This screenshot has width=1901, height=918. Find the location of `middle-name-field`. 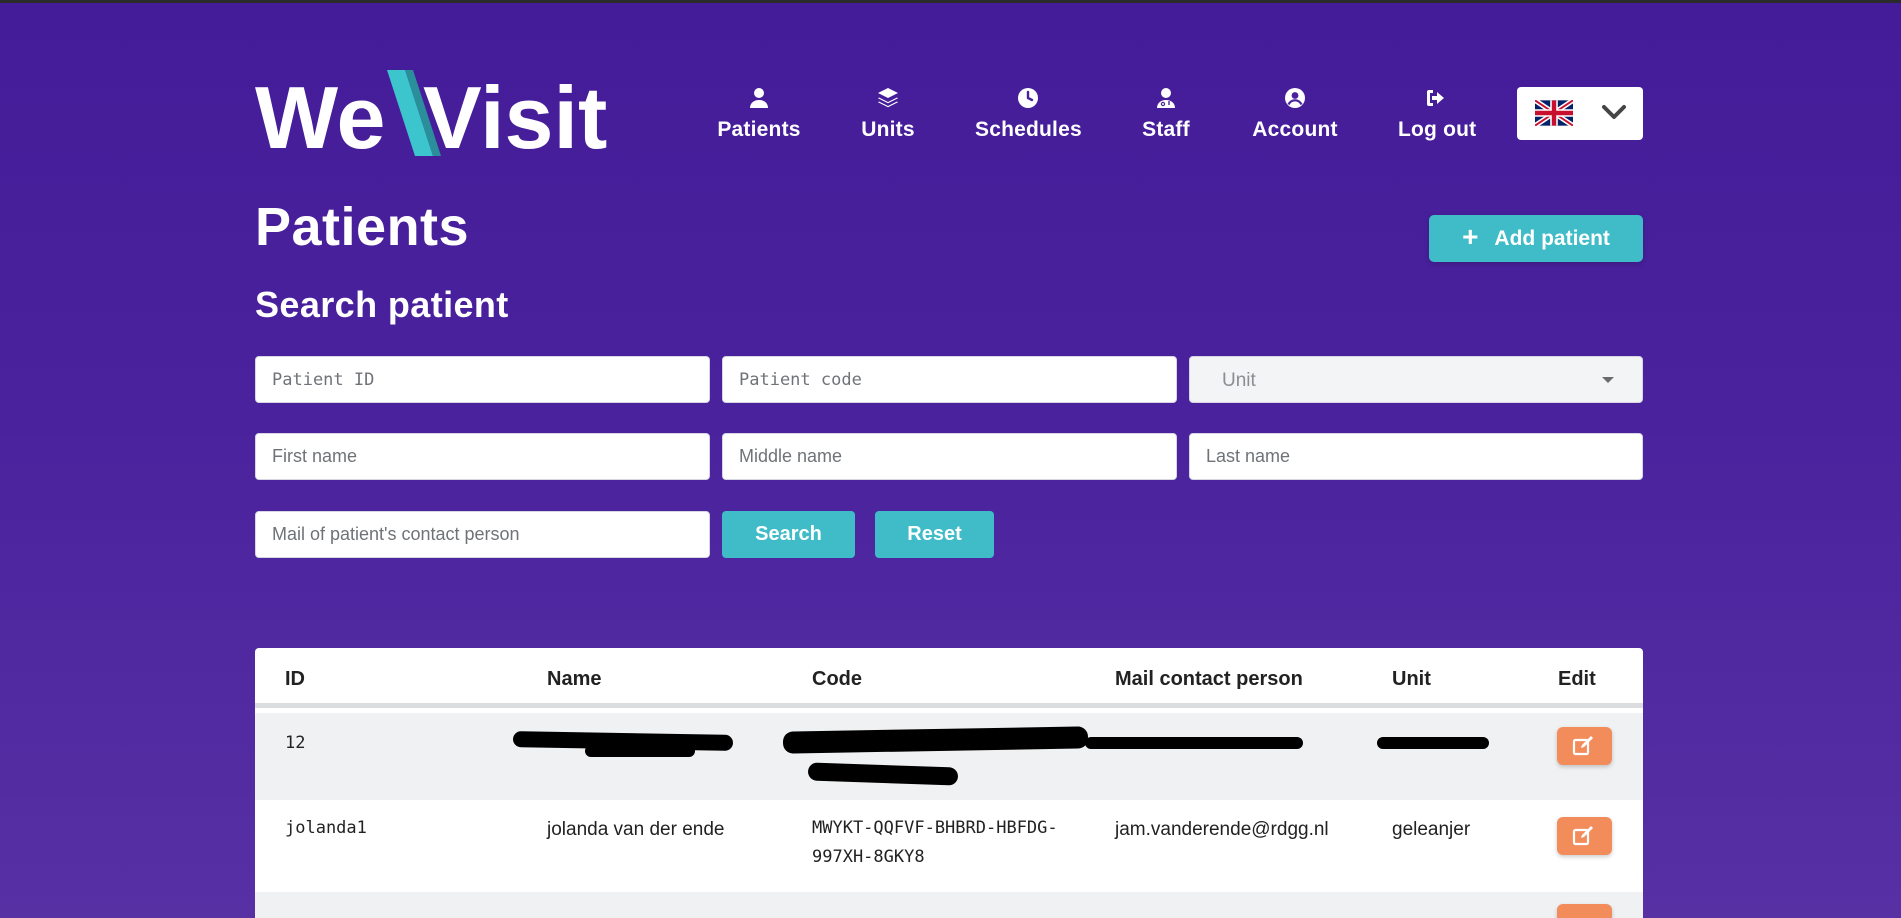

middle-name-field is located at coordinates (949, 456).